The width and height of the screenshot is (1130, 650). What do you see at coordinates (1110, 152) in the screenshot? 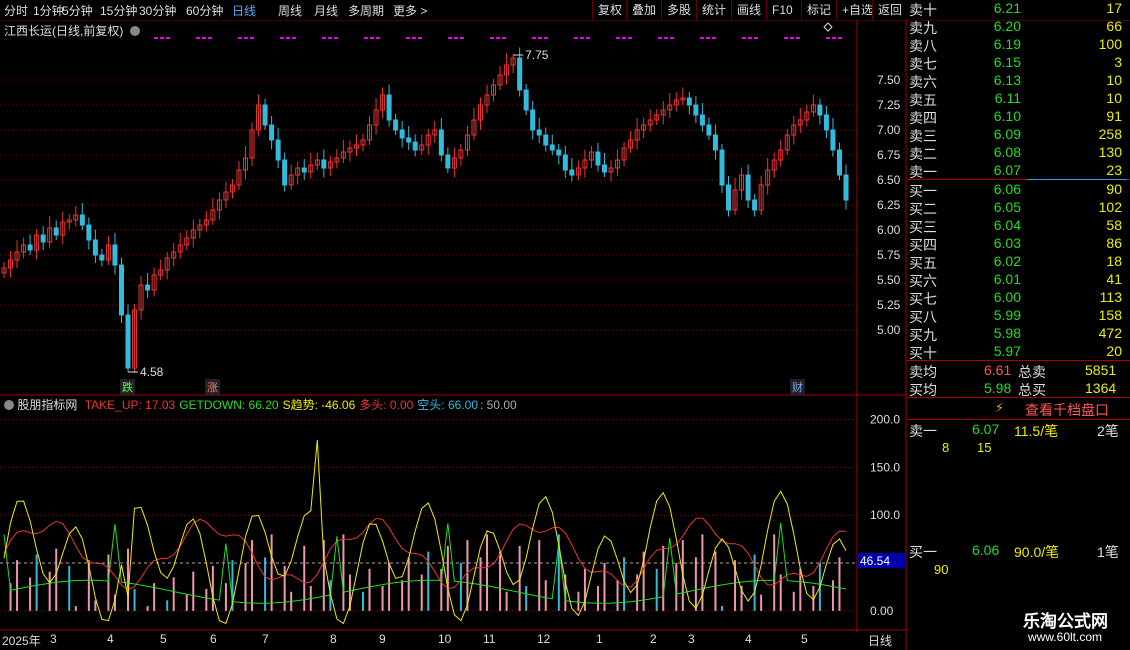
I see `order-volume: 130` at bounding box center [1110, 152].